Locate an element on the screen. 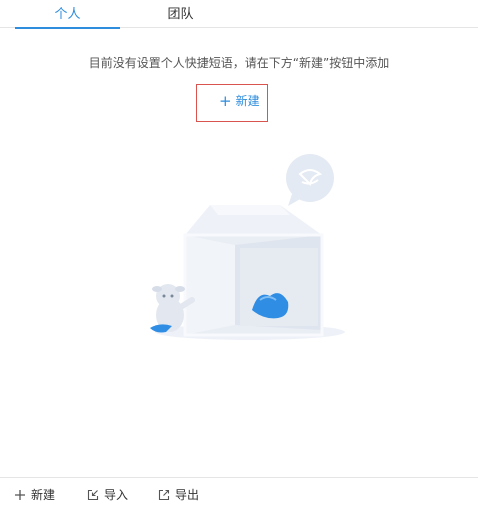 The image size is (478, 506). tab-team-label: 团队 is located at coordinates (180, 14).